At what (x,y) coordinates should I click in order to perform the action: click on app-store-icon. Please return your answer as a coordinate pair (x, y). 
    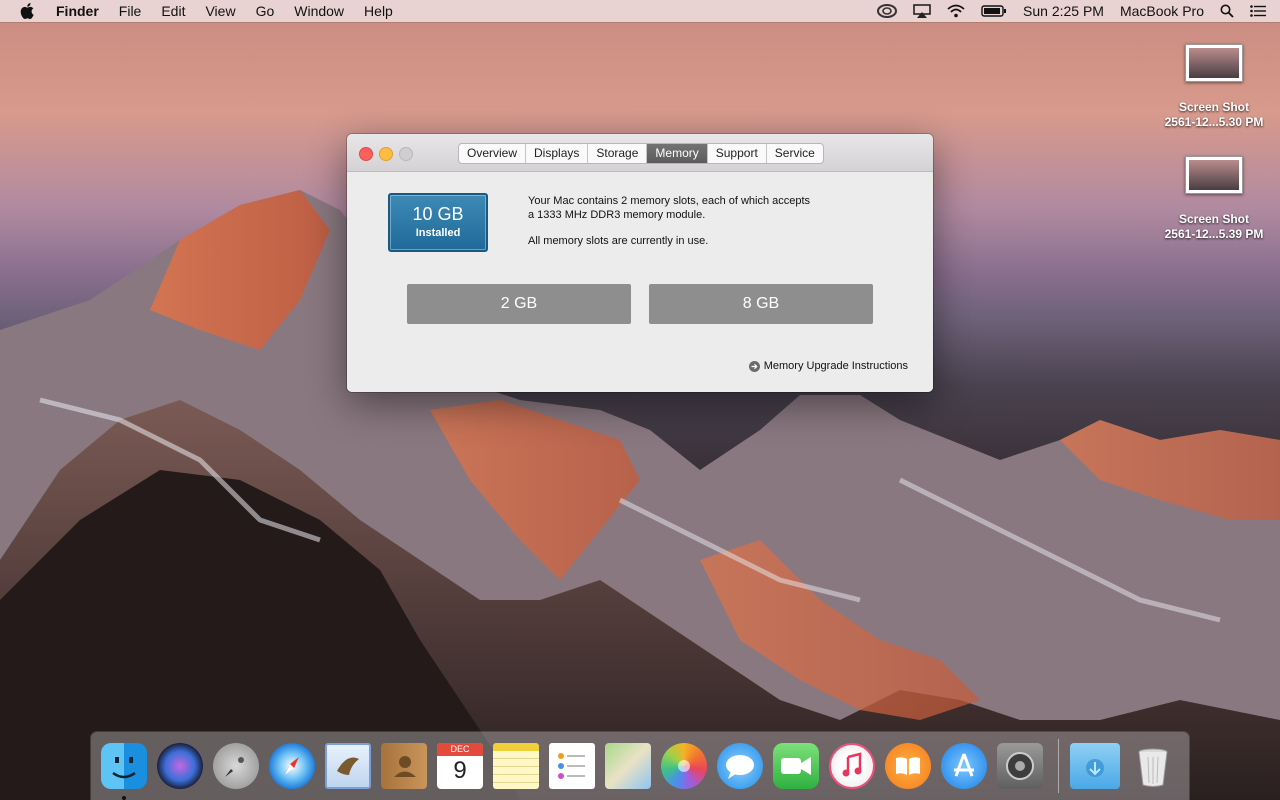
    Looking at the image, I should click on (964, 766).